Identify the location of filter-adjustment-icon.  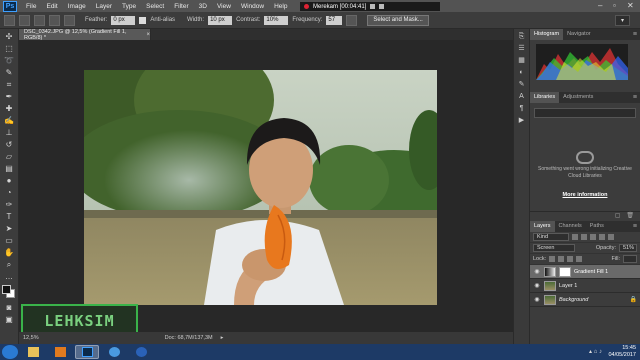
(584, 237).